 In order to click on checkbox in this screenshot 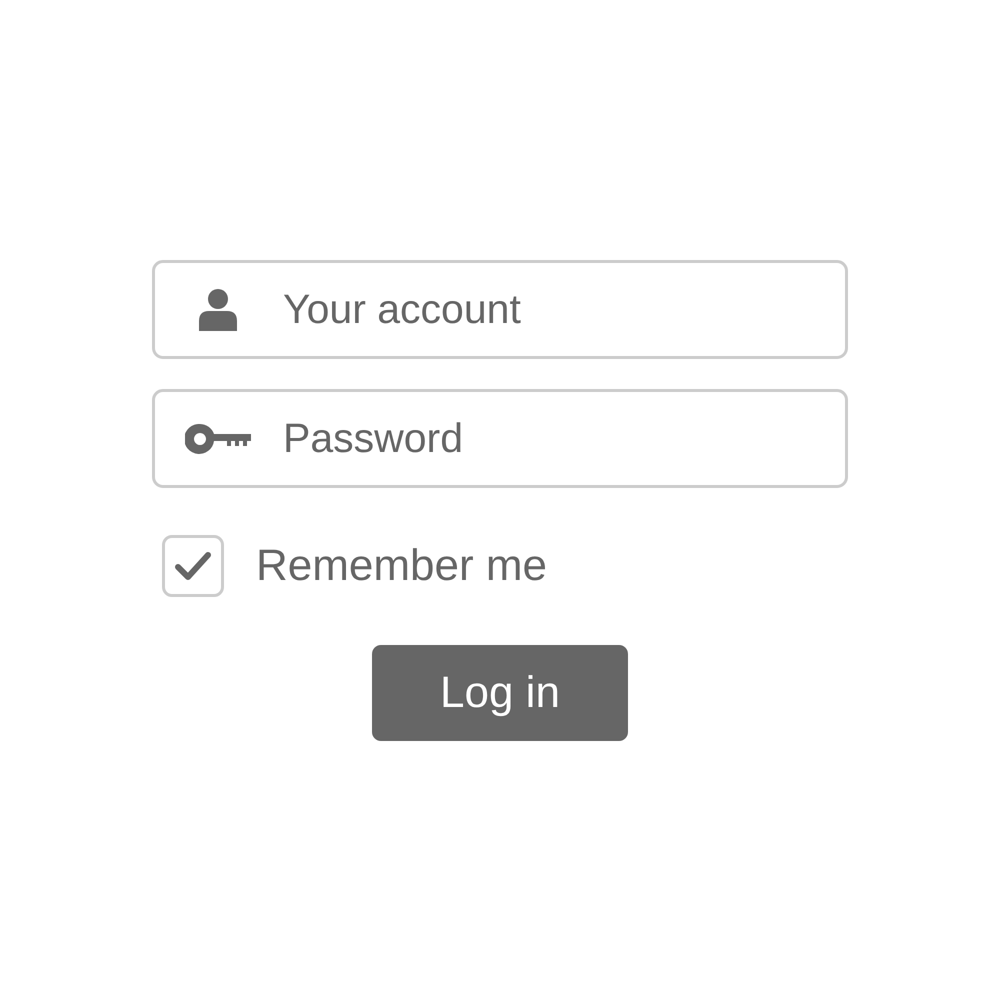, I will do `click(193, 566)`.